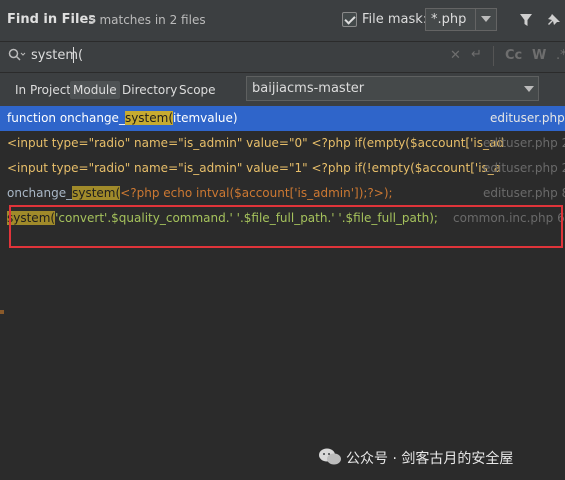  What do you see at coordinates (147, 20) in the screenshot?
I see `match-count: 5 matches in 2 files` at bounding box center [147, 20].